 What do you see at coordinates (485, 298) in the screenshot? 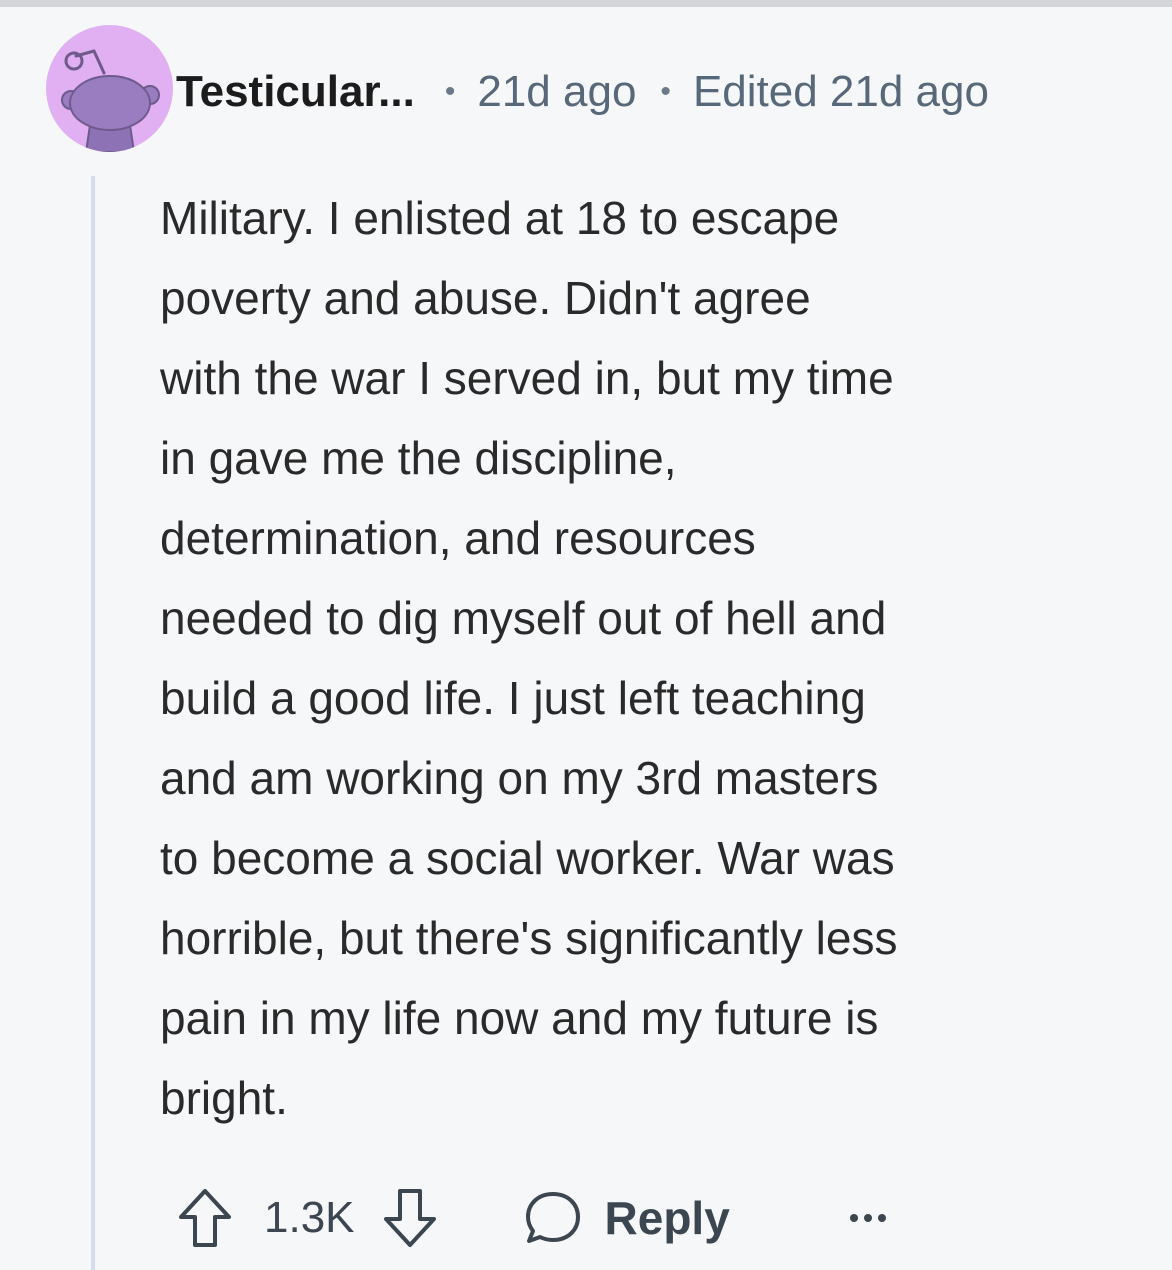
I see `comment-text-line: poverty and abuse. Didn't agree` at bounding box center [485, 298].